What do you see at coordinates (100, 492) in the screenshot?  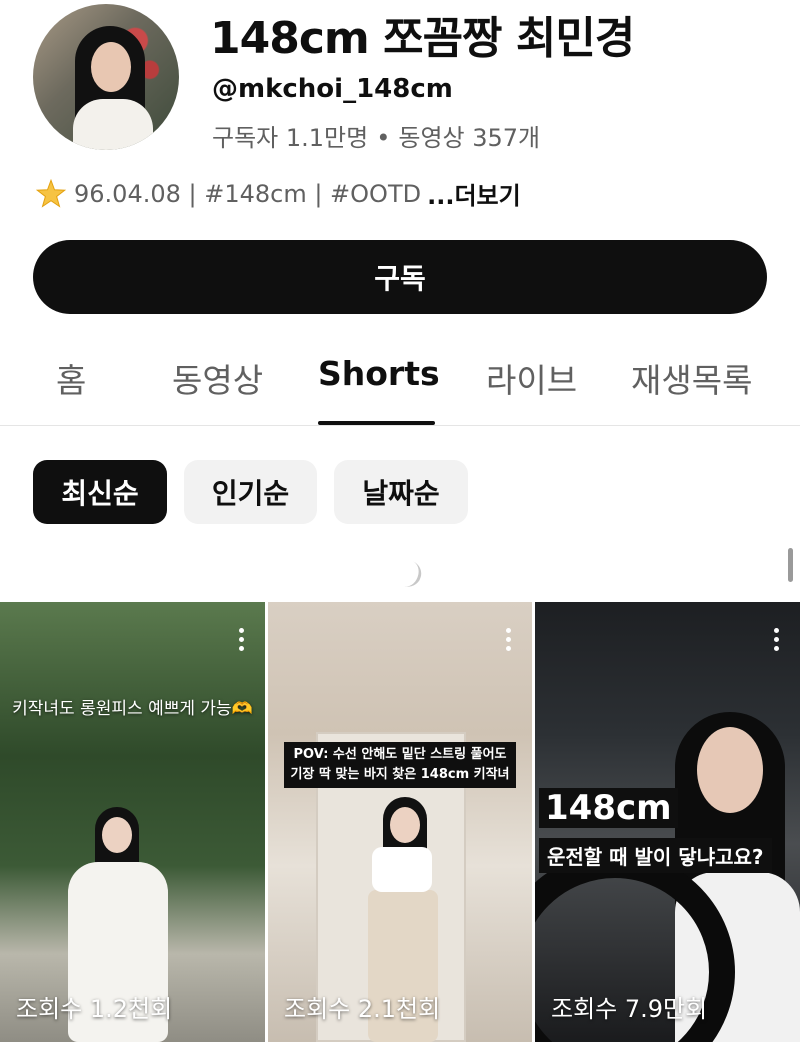 I see `sort-chip-latest: 최신순` at bounding box center [100, 492].